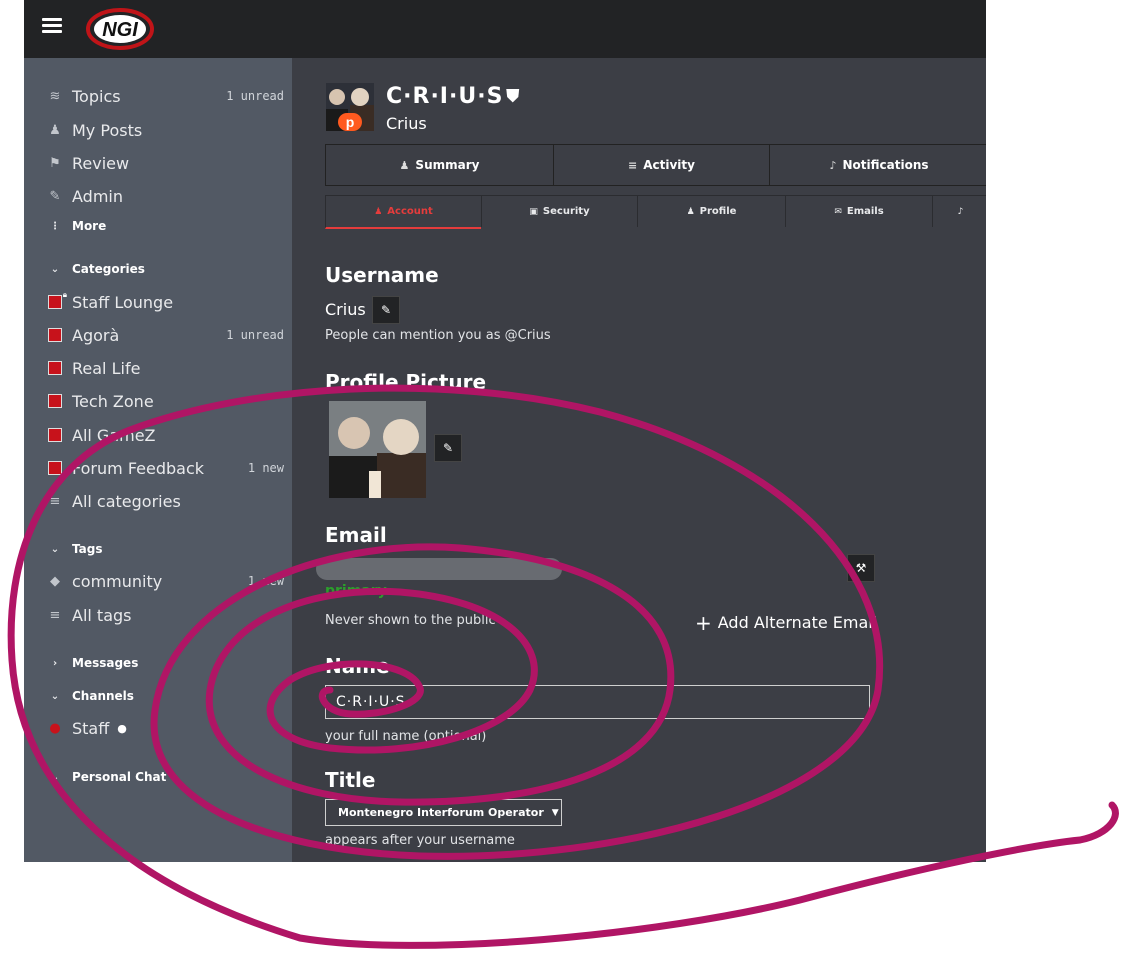 The height and width of the screenshot is (961, 1122). Describe the element at coordinates (505, 29) in the screenshot. I see `header-bar: NGI` at that location.